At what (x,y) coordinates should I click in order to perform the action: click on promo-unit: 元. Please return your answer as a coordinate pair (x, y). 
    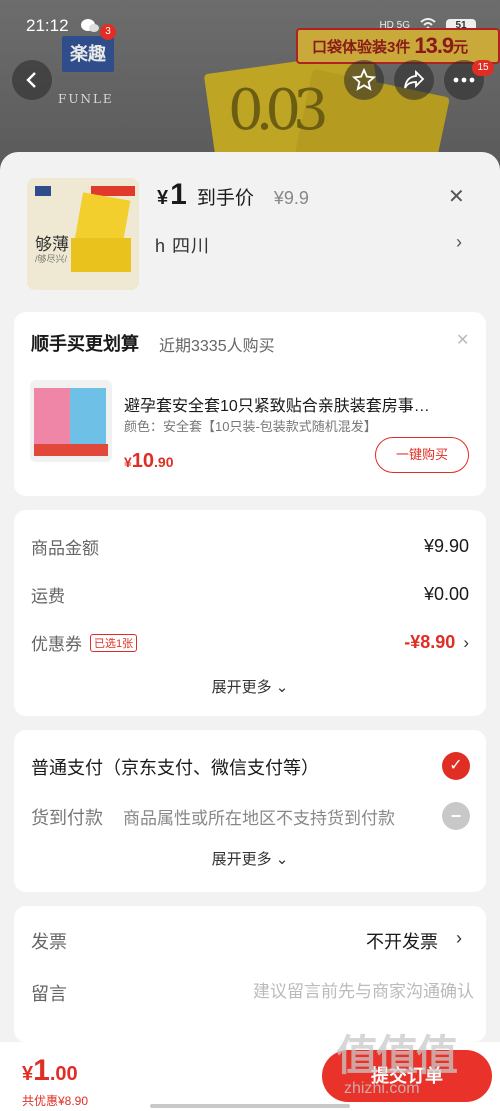
    Looking at the image, I should click on (461, 47).